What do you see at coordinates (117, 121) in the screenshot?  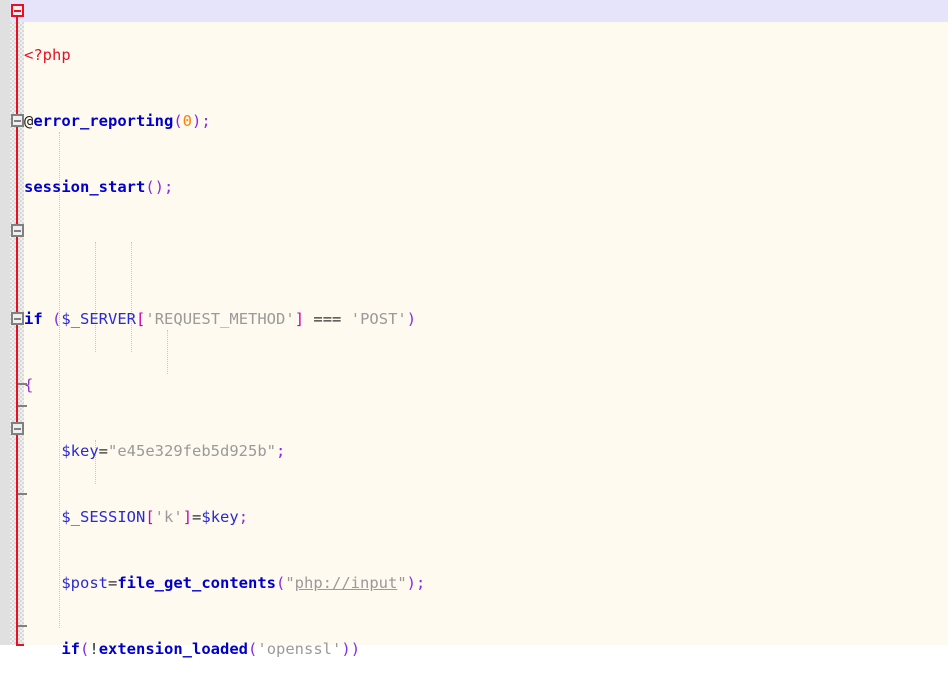 I see `code-line-2: @error_reporting(0);` at bounding box center [117, 121].